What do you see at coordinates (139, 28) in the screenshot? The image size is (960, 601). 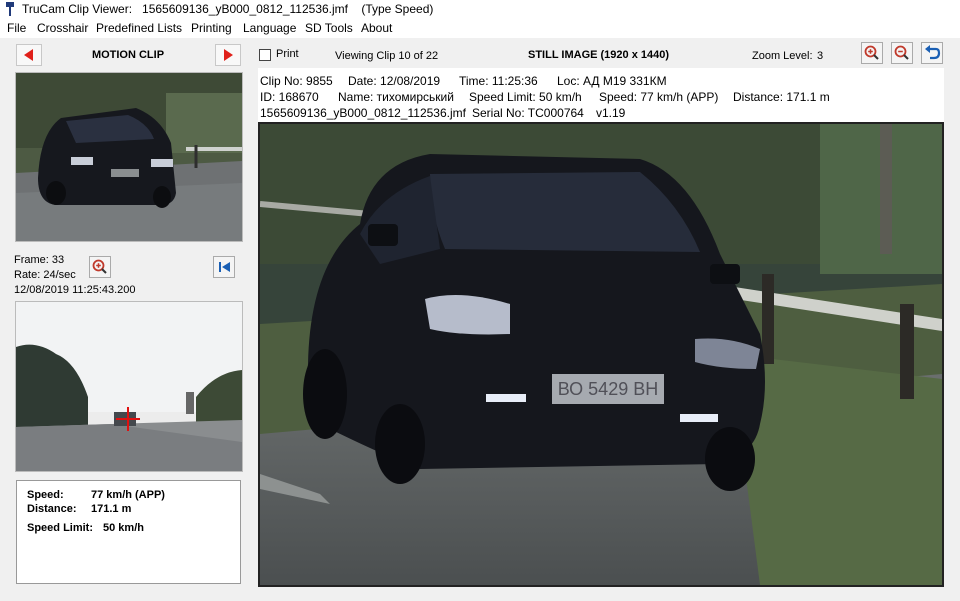 I see `menu-predefined-lists: Predefined Lists` at bounding box center [139, 28].